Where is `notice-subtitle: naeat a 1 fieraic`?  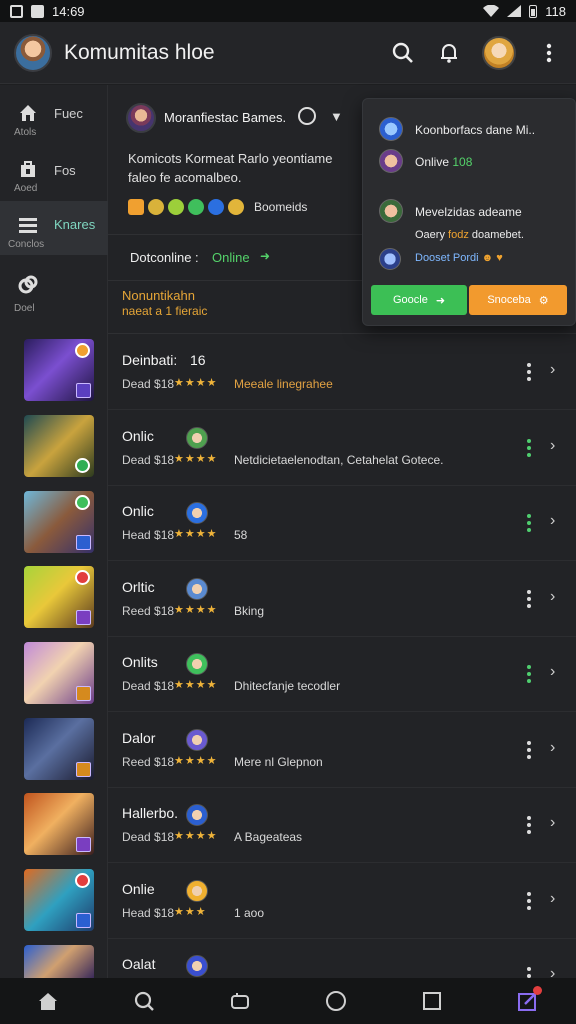 notice-subtitle: naeat a 1 fieraic is located at coordinates (165, 311).